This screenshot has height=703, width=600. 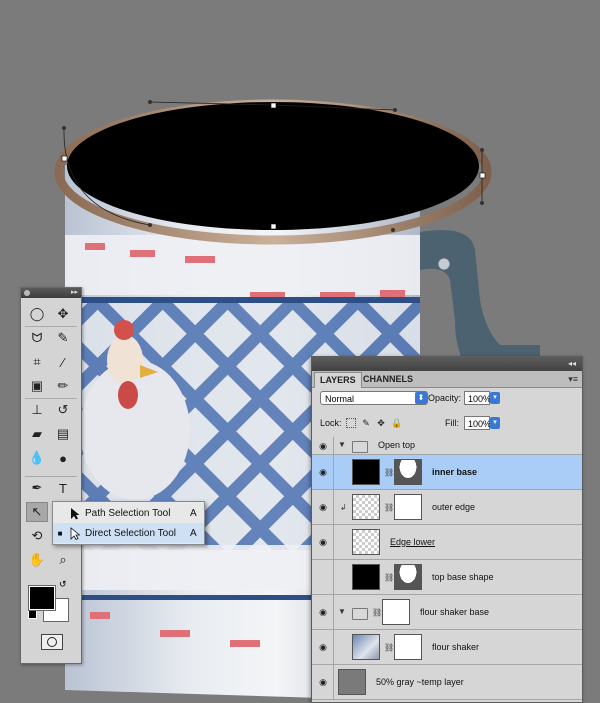 I want to click on tab-channels: CHANNELS, so click(x=388, y=379).